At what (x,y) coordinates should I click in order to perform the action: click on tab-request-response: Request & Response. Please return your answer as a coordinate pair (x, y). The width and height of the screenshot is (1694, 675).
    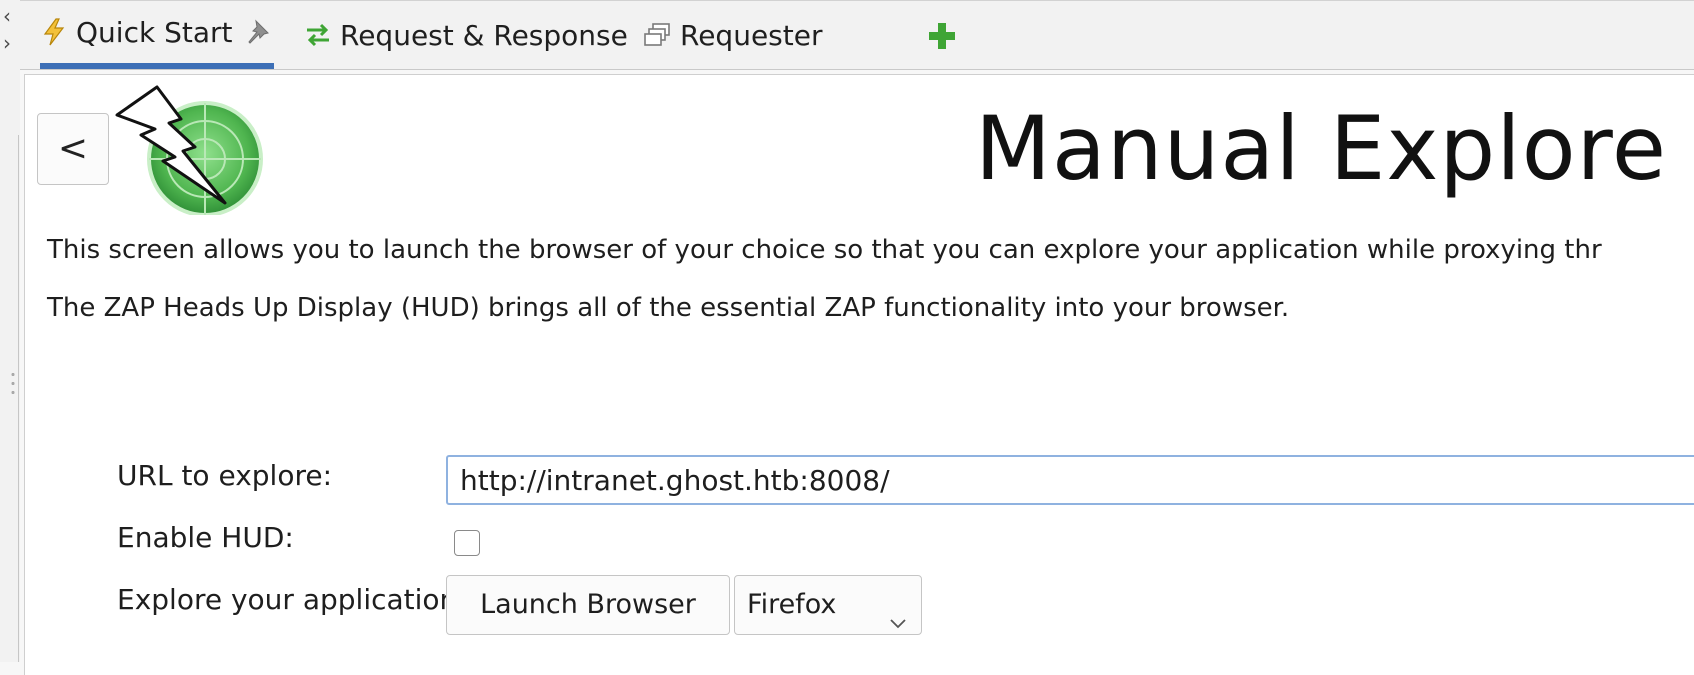
    Looking at the image, I should click on (466, 35).